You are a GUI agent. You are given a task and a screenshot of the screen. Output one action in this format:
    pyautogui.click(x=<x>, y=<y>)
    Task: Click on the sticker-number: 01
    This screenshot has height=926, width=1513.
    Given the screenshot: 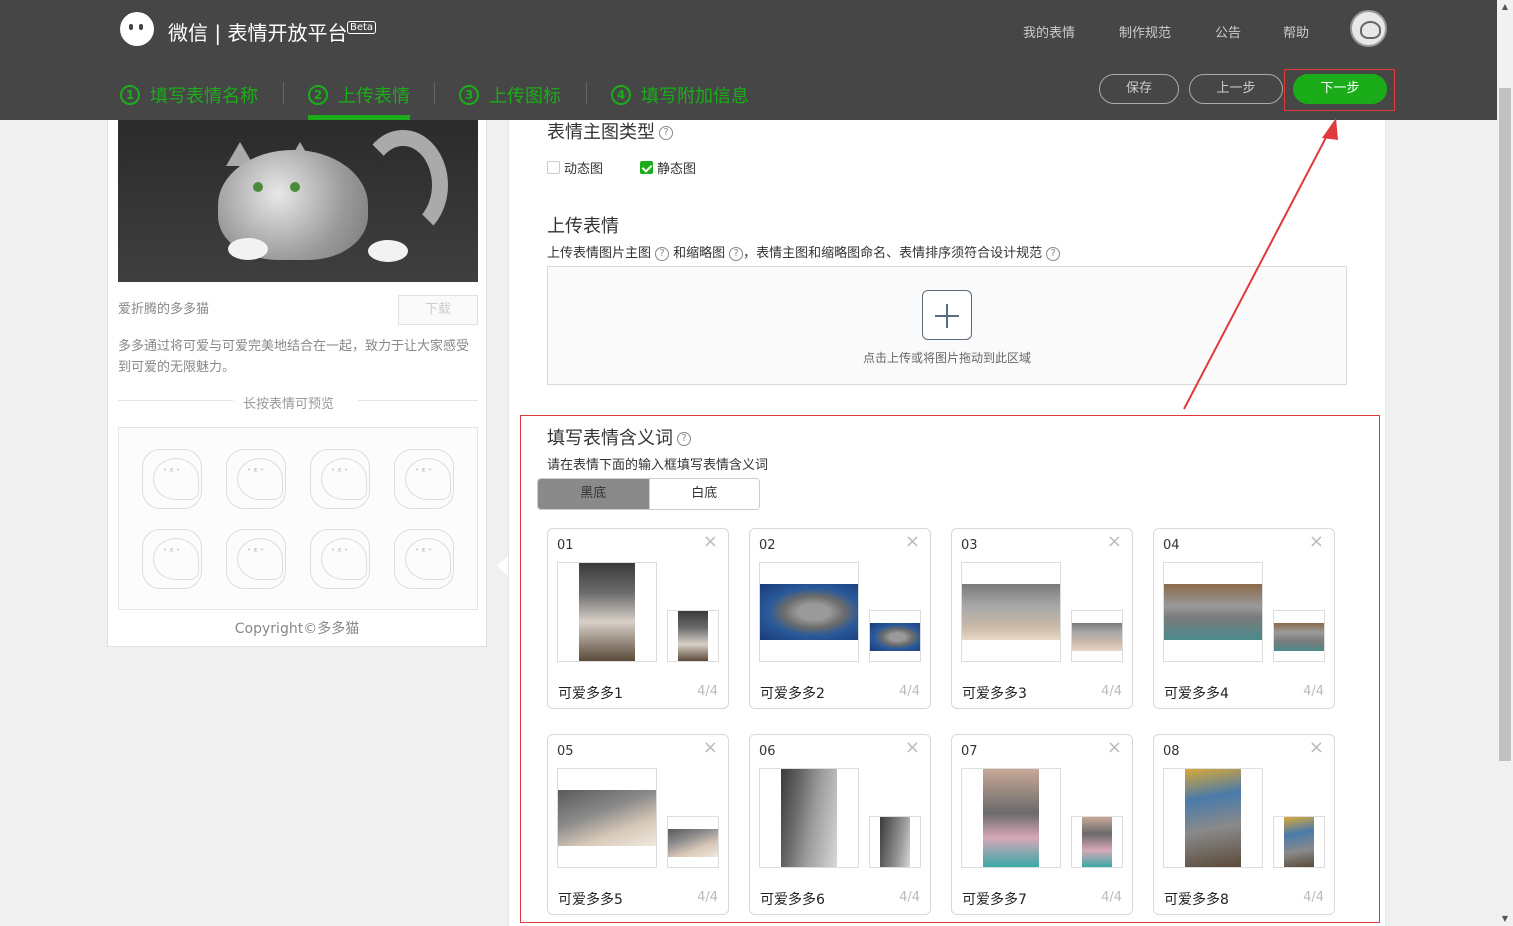 What is the action you would take?
    pyautogui.click(x=565, y=545)
    